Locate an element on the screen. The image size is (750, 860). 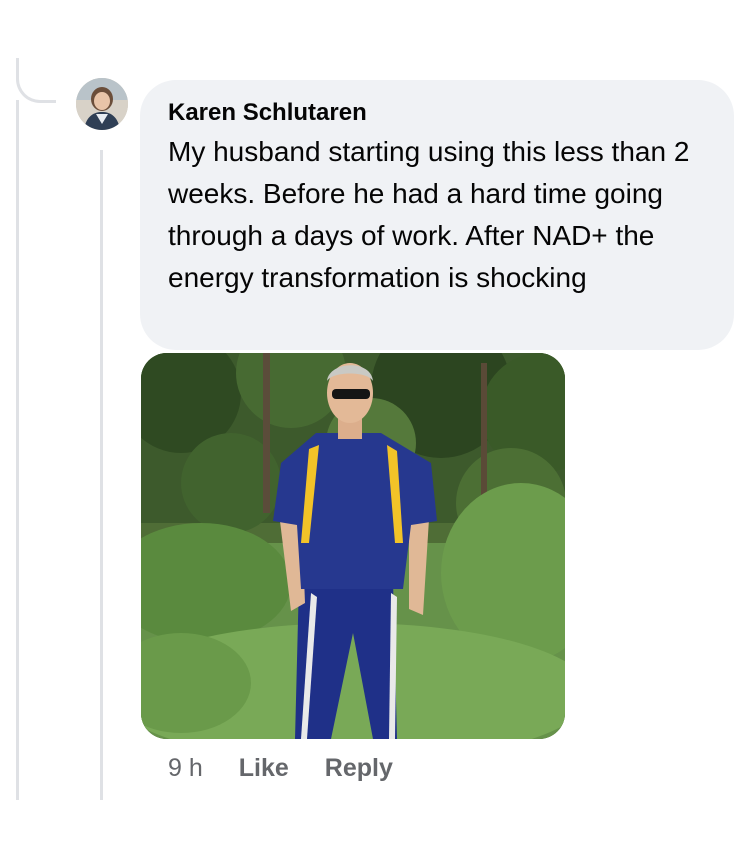
thread-line-parent is located at coordinates (17, 450).